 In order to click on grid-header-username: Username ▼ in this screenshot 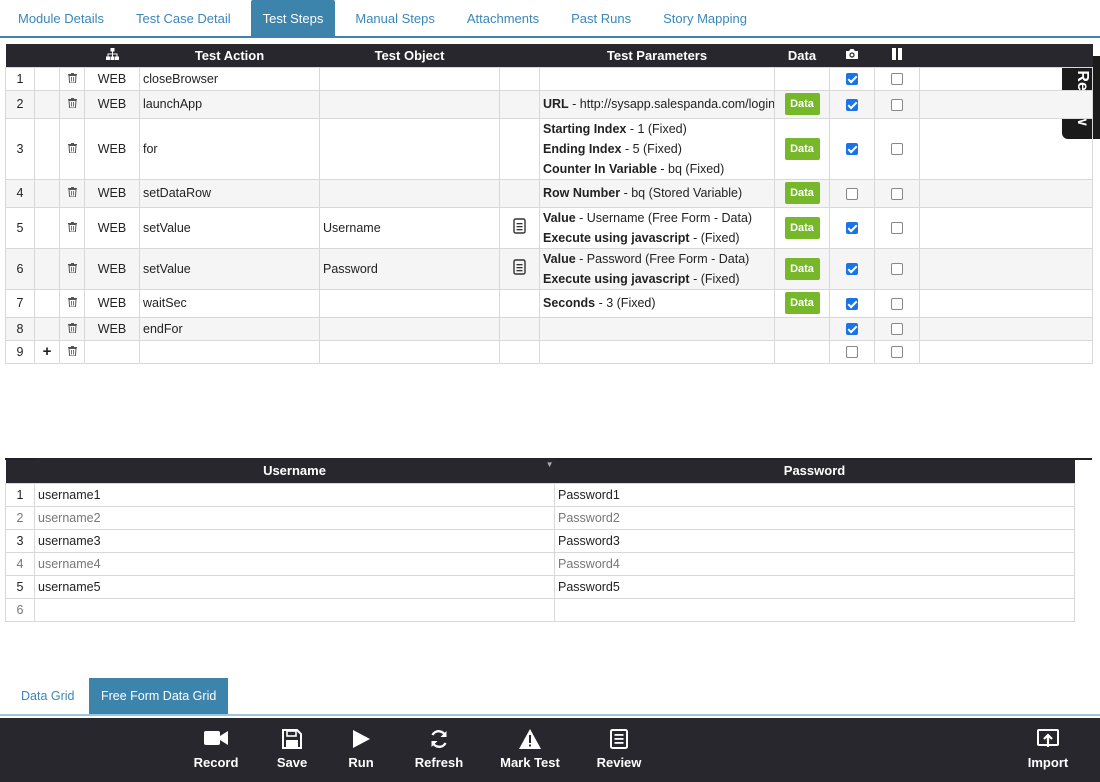, I will do `click(294, 471)`.